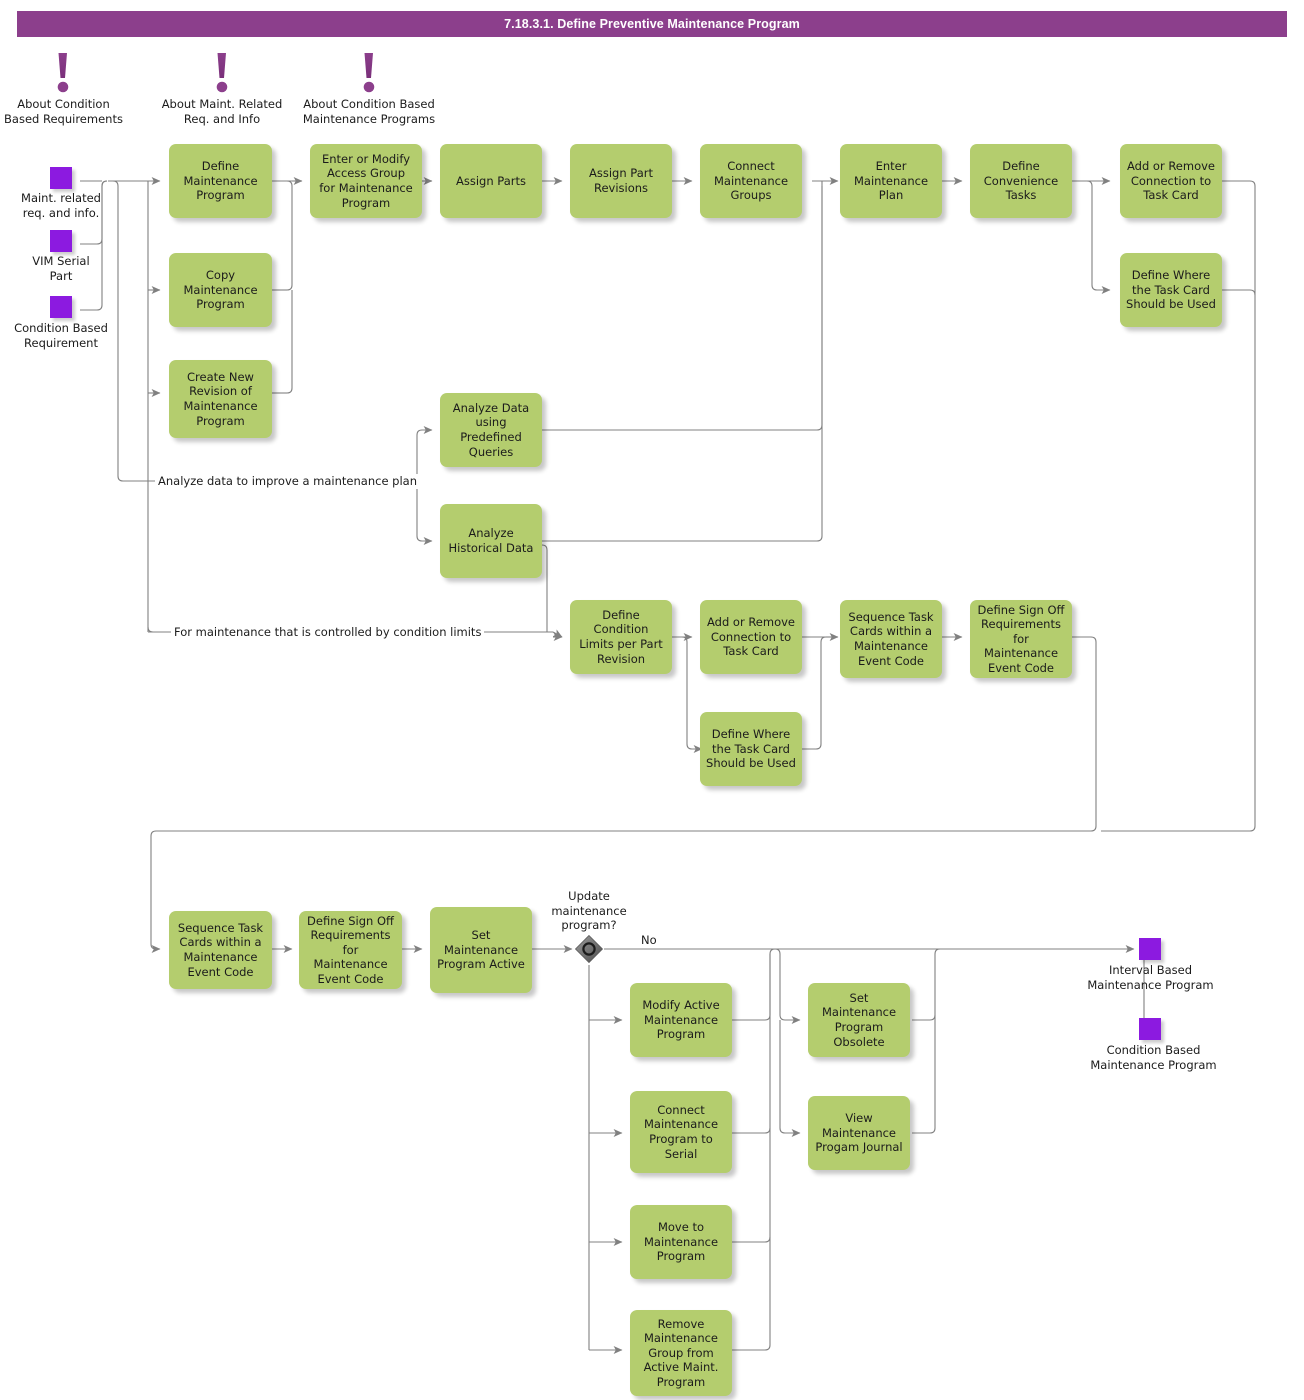 This screenshot has width=1304, height=1400. I want to click on node-define-where-task-card-used-top: Define Where the Task Card Should be Used, so click(1171, 290).